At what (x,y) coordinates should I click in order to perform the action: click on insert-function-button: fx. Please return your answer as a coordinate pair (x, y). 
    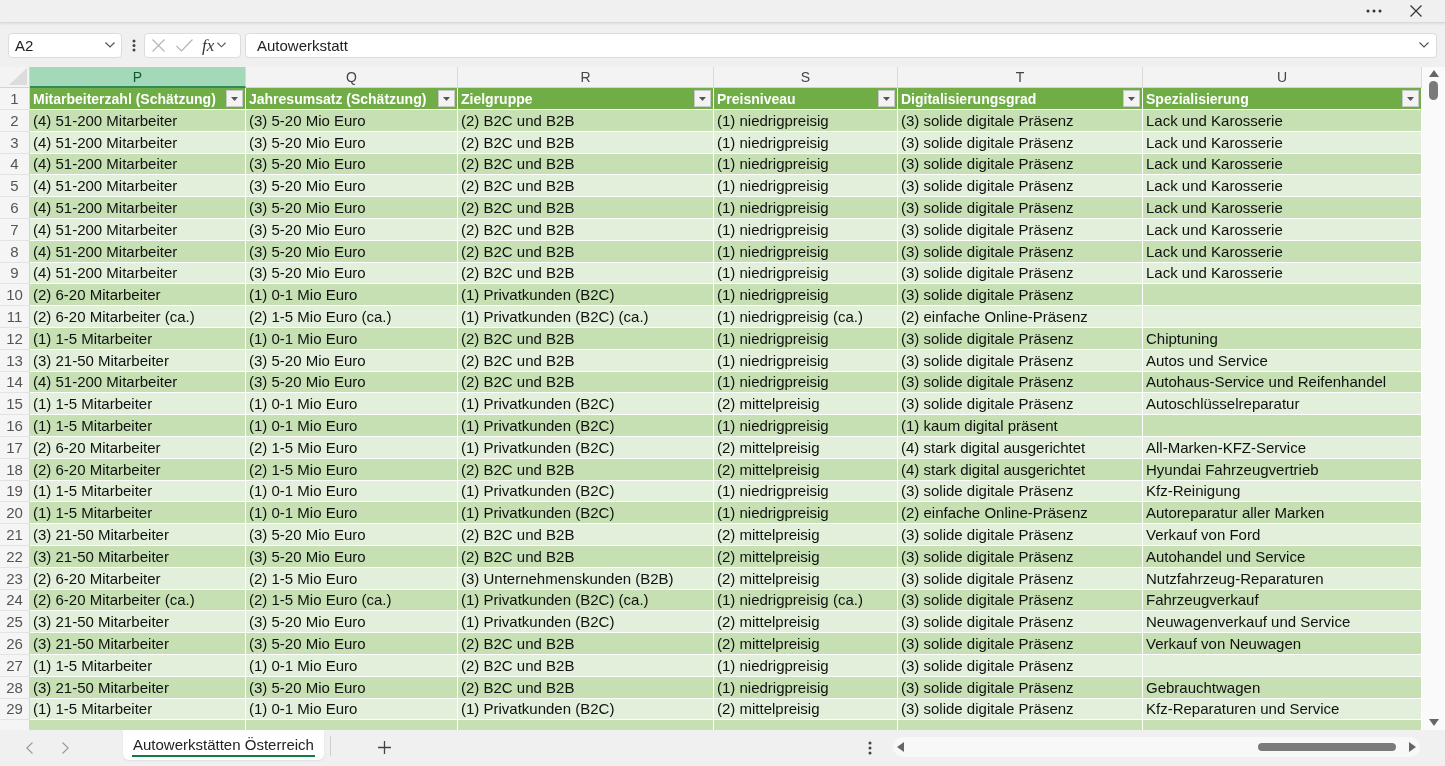
    Looking at the image, I should click on (208, 45).